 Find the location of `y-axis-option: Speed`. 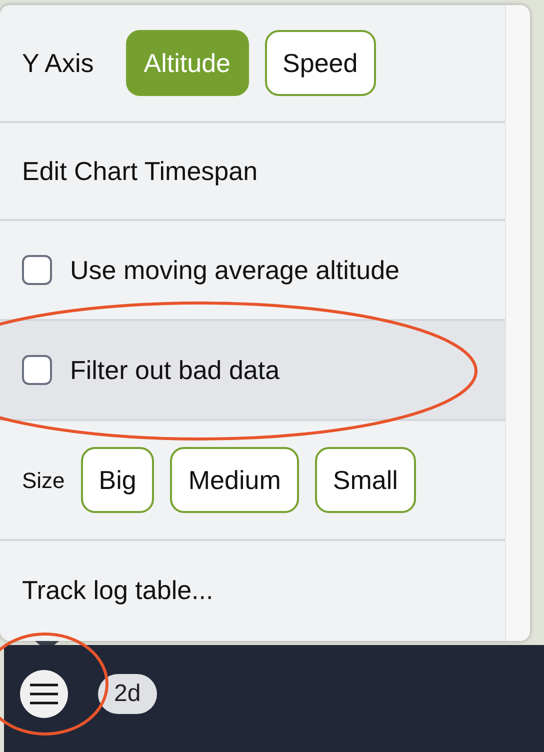

y-axis-option: Speed is located at coordinates (320, 63).